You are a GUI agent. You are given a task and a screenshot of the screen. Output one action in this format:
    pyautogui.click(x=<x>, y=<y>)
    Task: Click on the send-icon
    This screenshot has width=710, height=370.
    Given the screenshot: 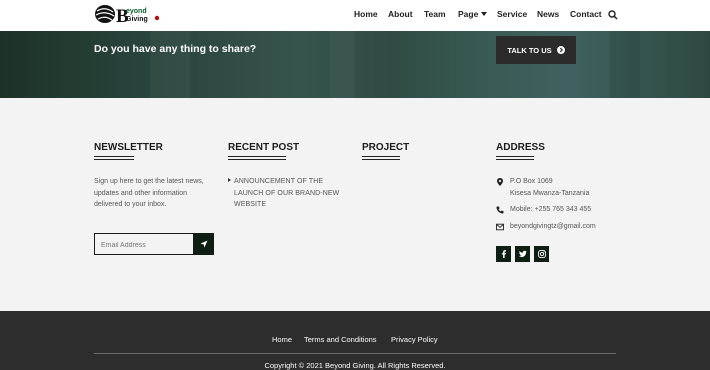 What is the action you would take?
    pyautogui.click(x=204, y=244)
    